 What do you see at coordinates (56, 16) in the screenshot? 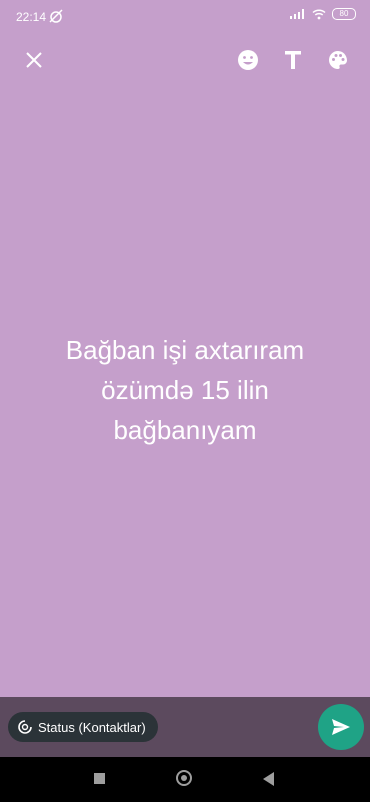
I see `alarm-off-icon` at bounding box center [56, 16].